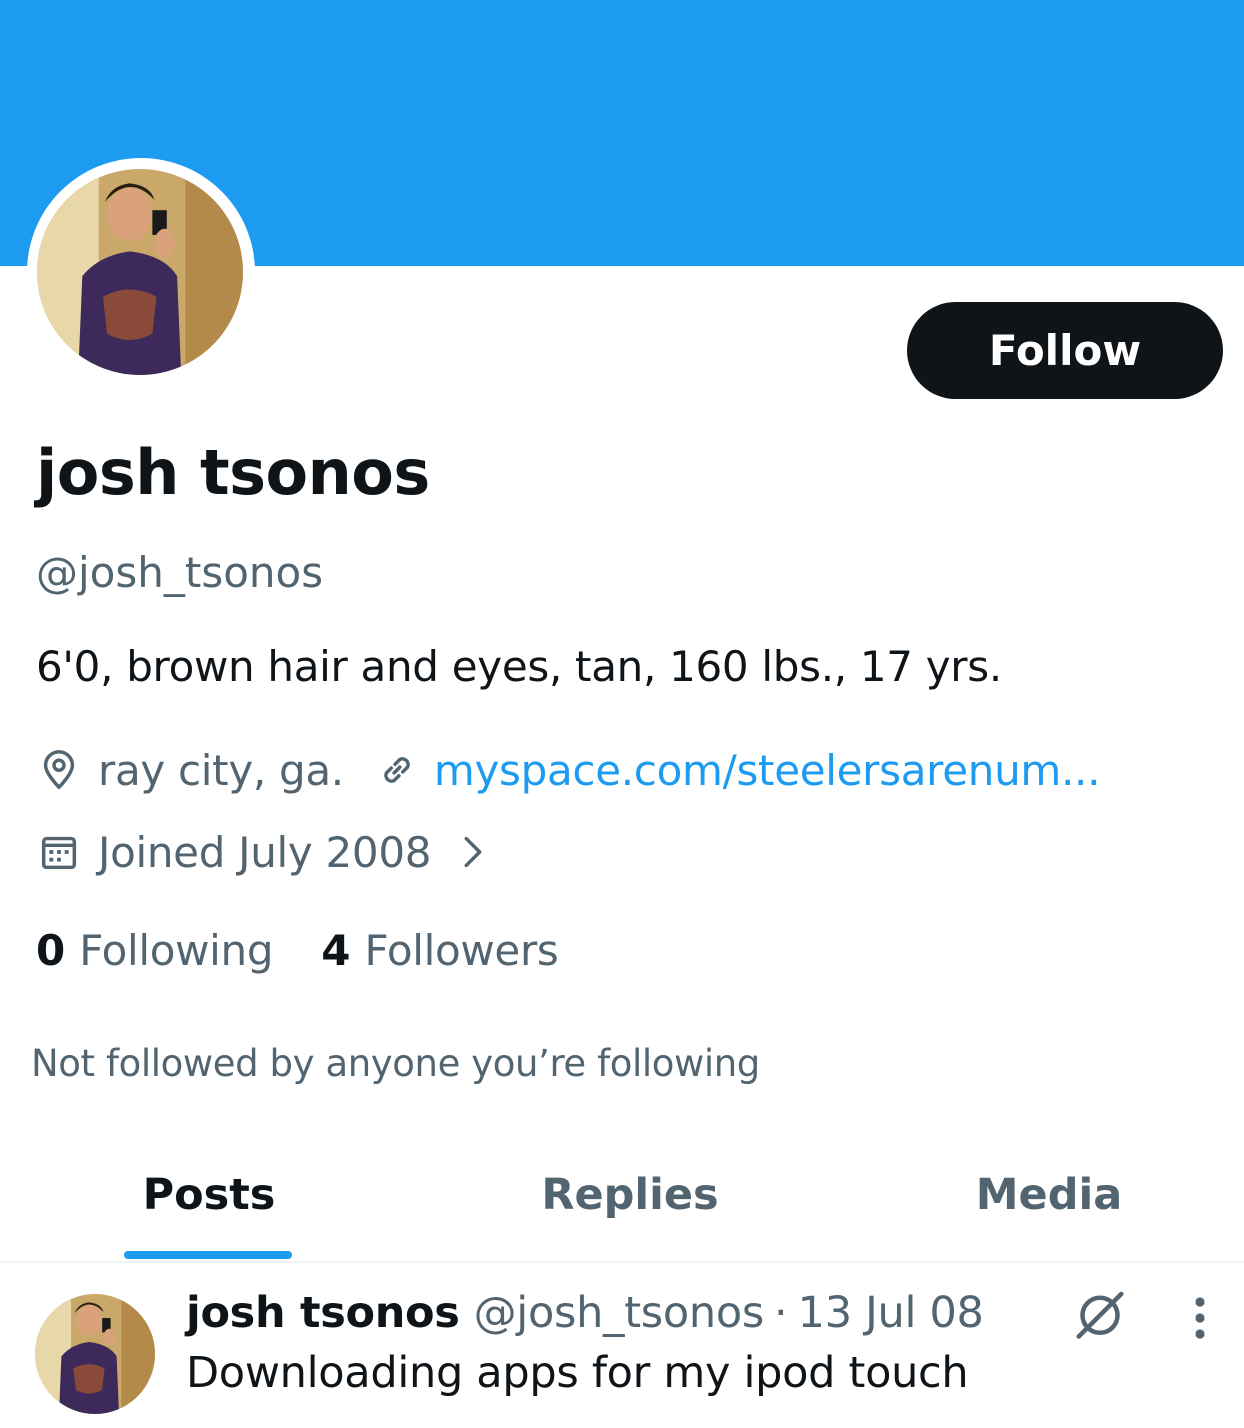 Image resolution: width=1244 pixels, height=1428 pixels. What do you see at coordinates (395, 1063) in the screenshot?
I see `not-followed-notice: Not followed by anyone you’re following` at bounding box center [395, 1063].